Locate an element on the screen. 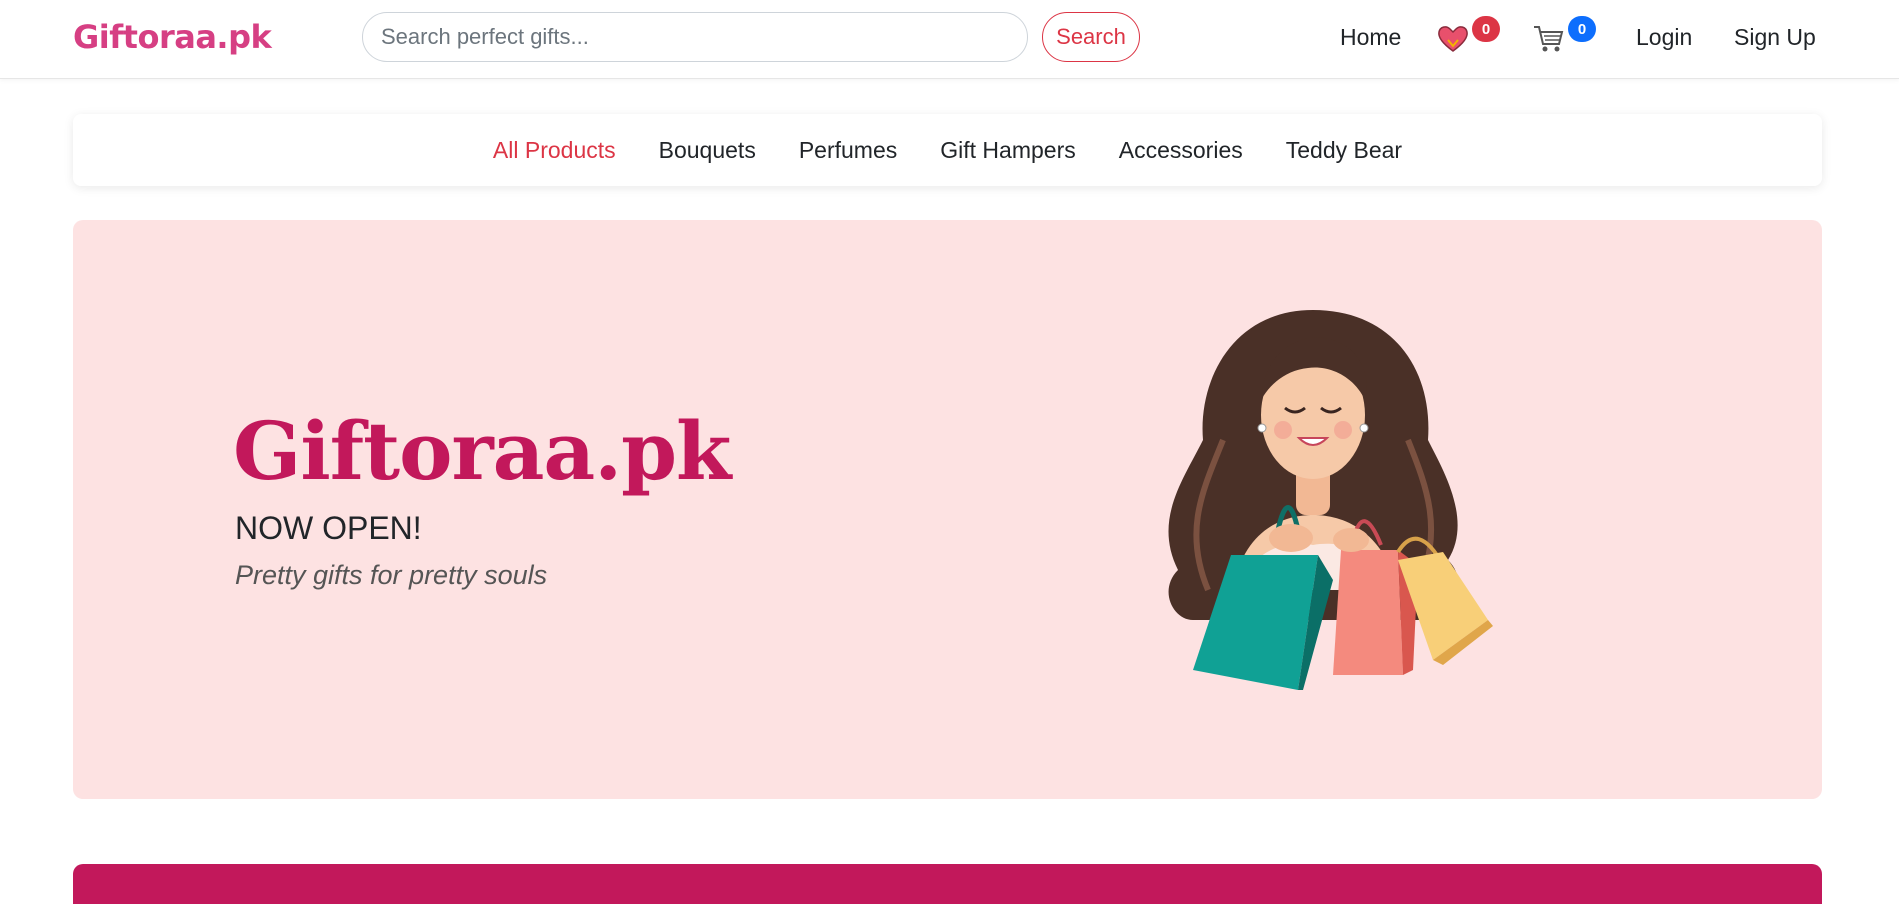 This screenshot has width=1899, height=904. cart-count-badge: 0 is located at coordinates (1582, 29).